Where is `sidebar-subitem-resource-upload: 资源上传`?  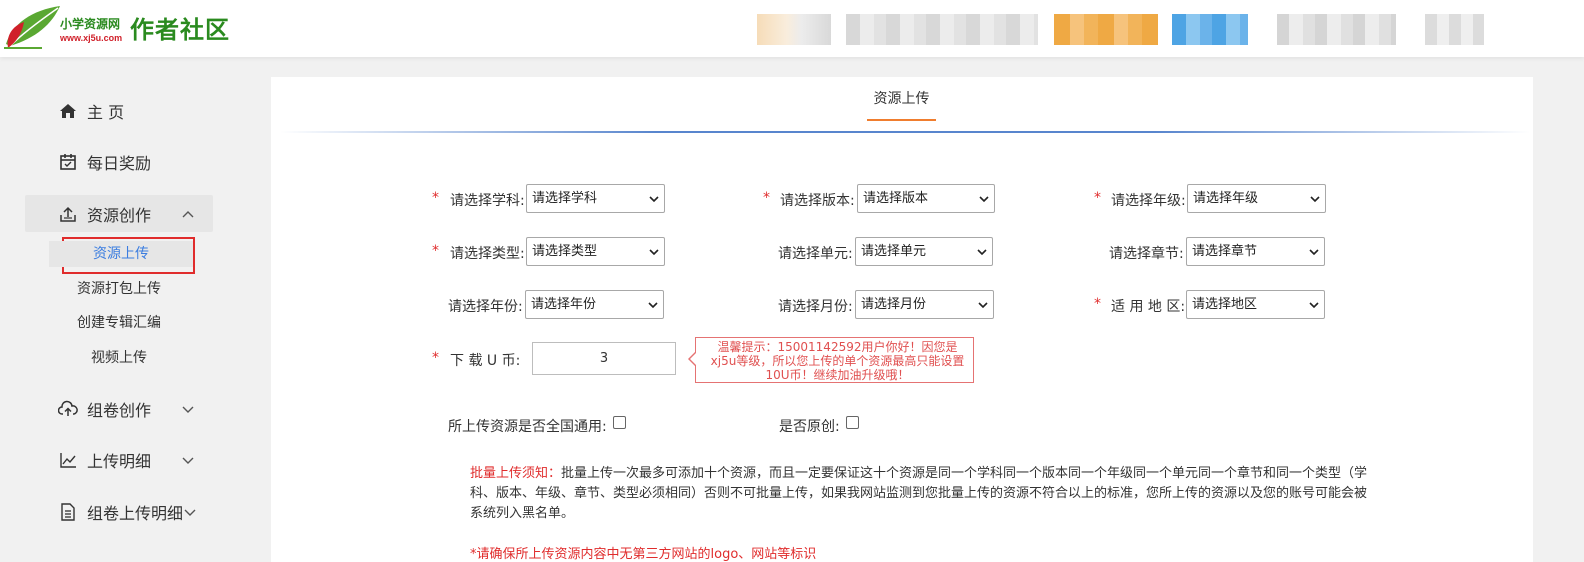
sidebar-subitem-resource-upload: 资源上传 is located at coordinates (121, 254).